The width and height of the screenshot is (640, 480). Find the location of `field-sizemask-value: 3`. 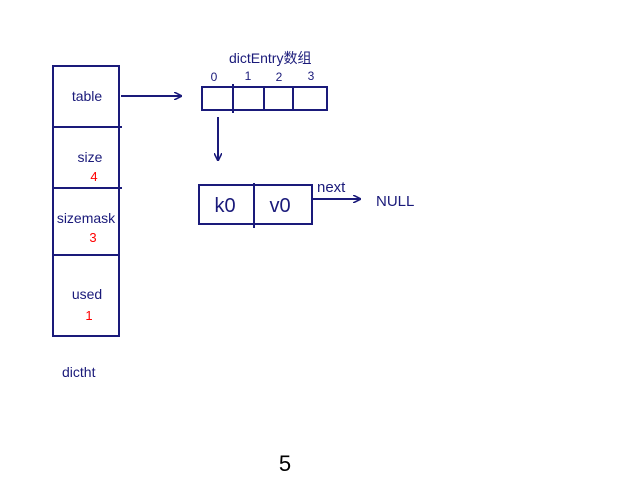

field-sizemask-value: 3 is located at coordinates (92, 237).